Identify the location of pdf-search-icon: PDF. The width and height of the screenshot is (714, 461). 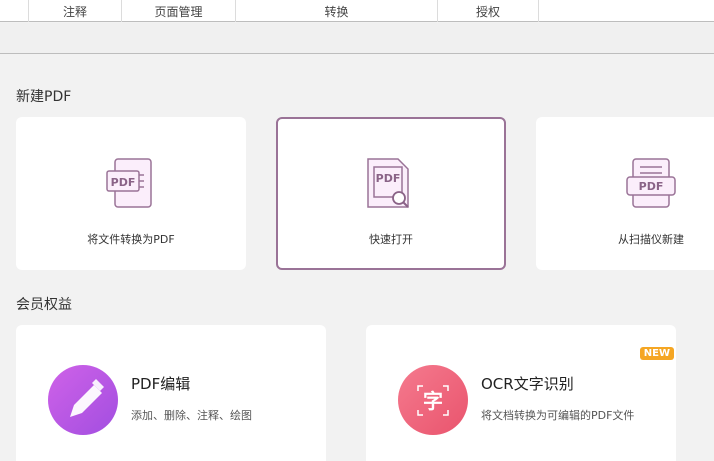
(388, 183).